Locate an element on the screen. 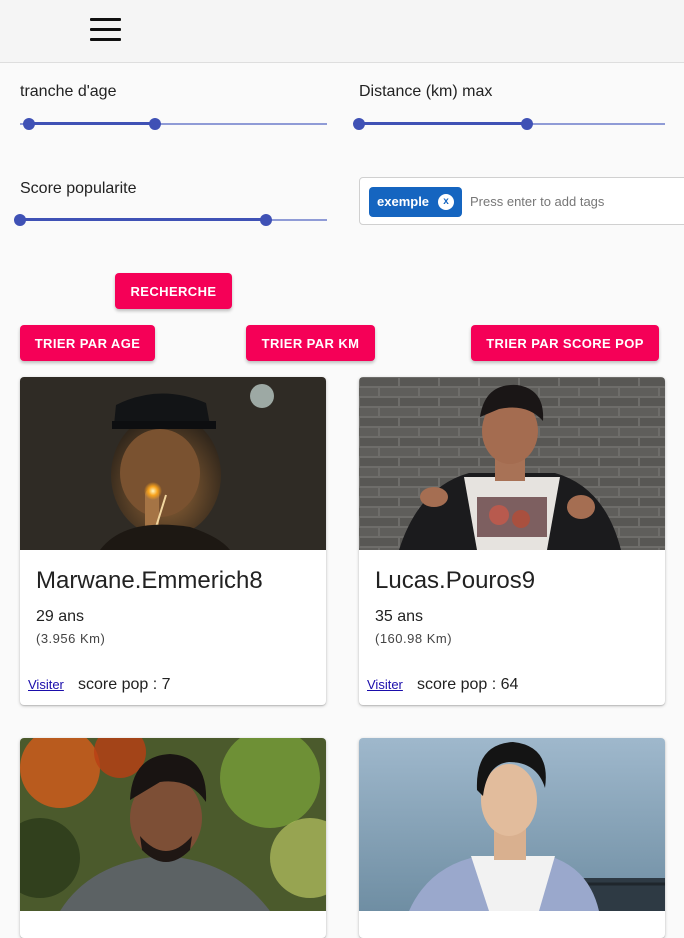 Image resolution: width=684 pixels, height=938 pixels. popularity-label: Score popularite is located at coordinates (78, 188).